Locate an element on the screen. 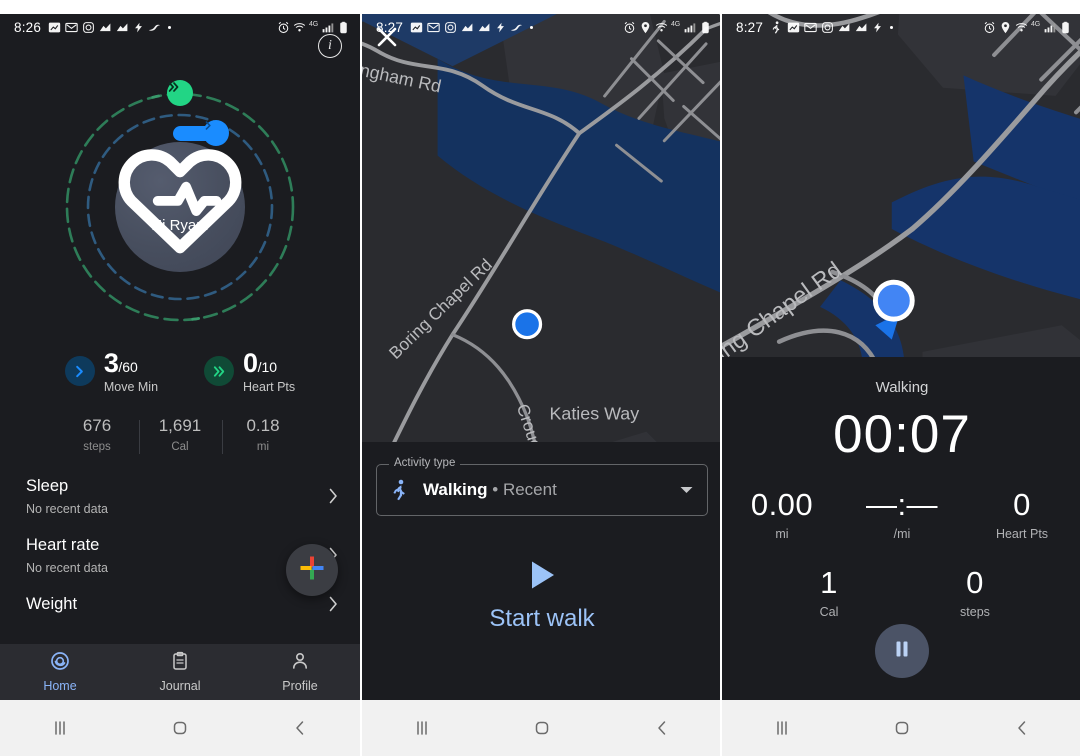 The image size is (1080, 756). list-item-title: Sleep is located at coordinates (47, 485).